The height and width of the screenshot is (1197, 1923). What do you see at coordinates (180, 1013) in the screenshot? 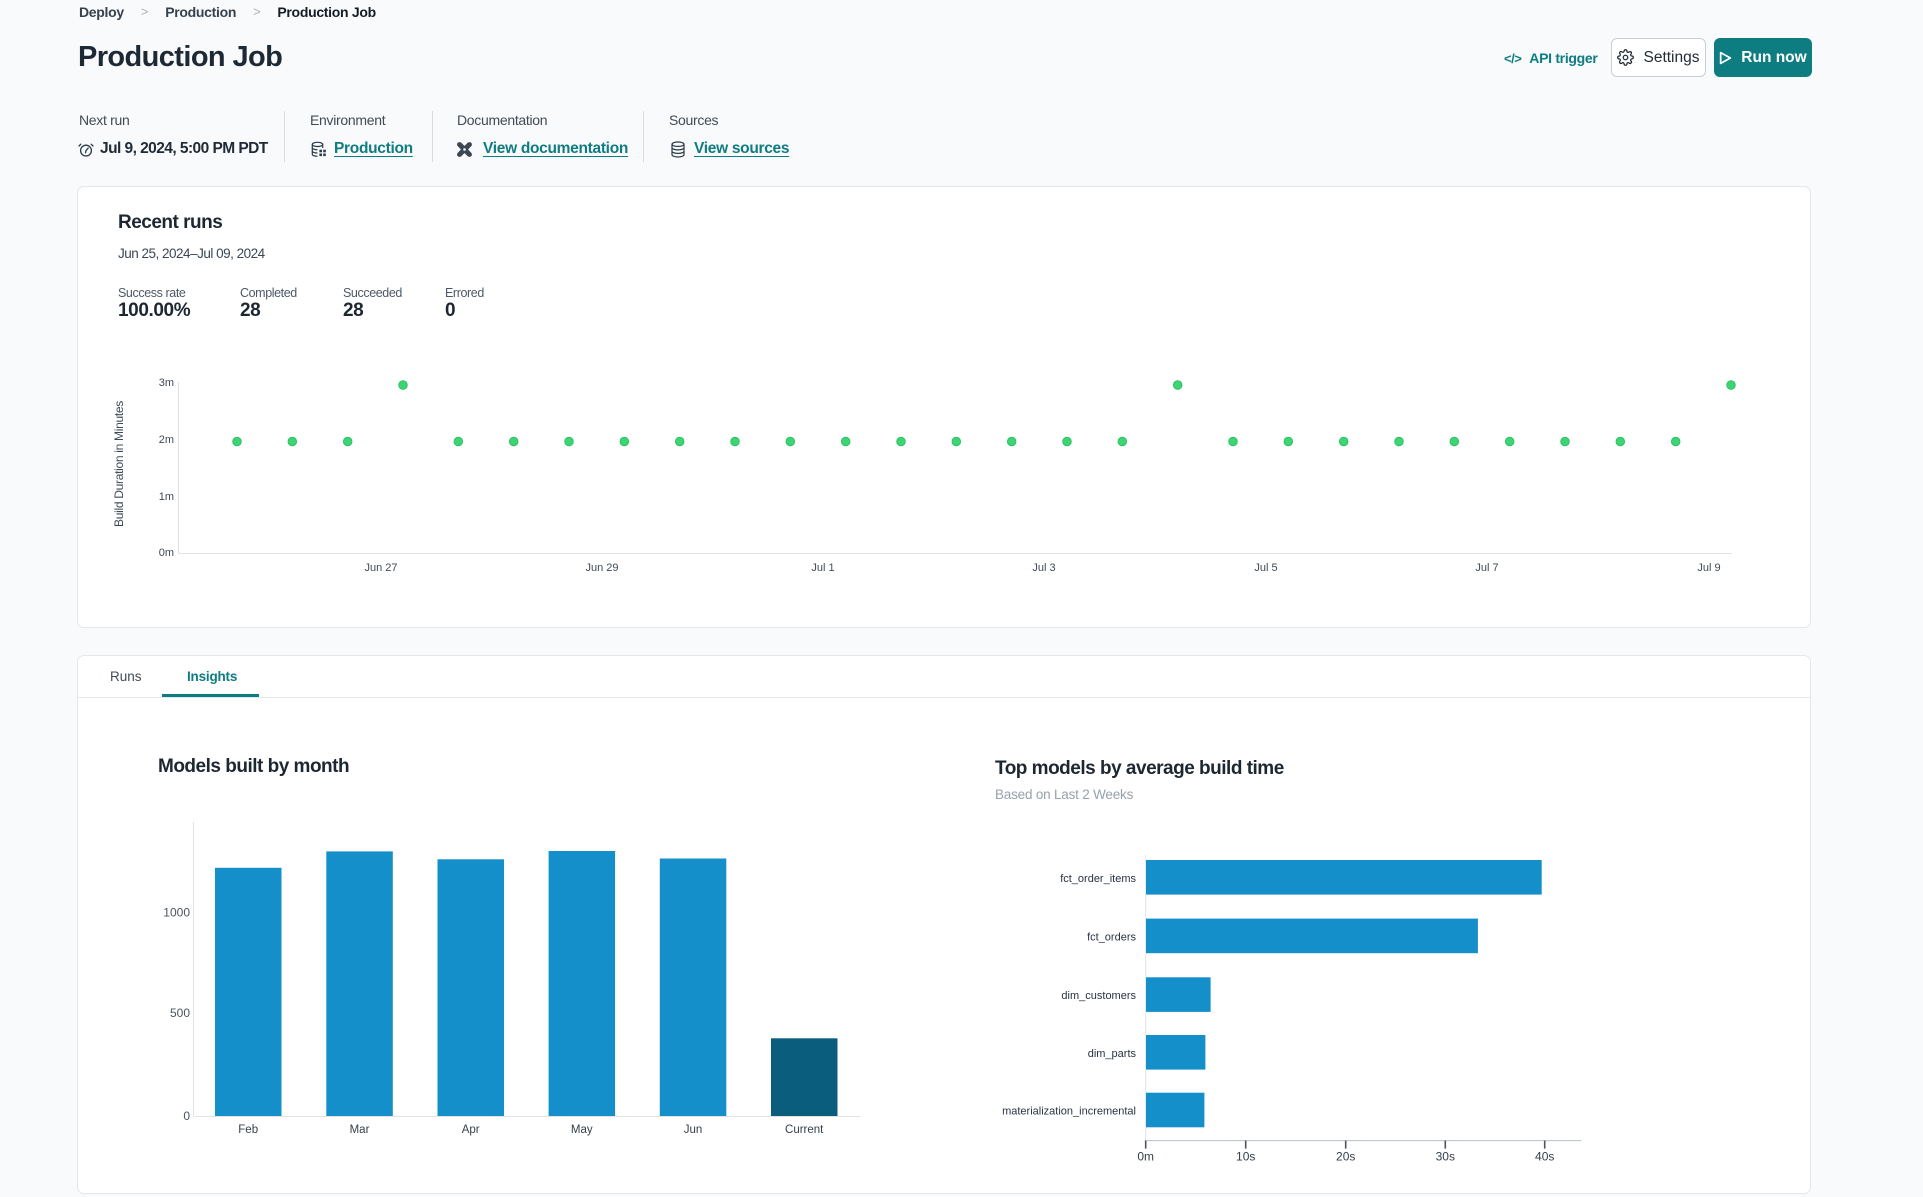
I see `svg-text: 500` at bounding box center [180, 1013].